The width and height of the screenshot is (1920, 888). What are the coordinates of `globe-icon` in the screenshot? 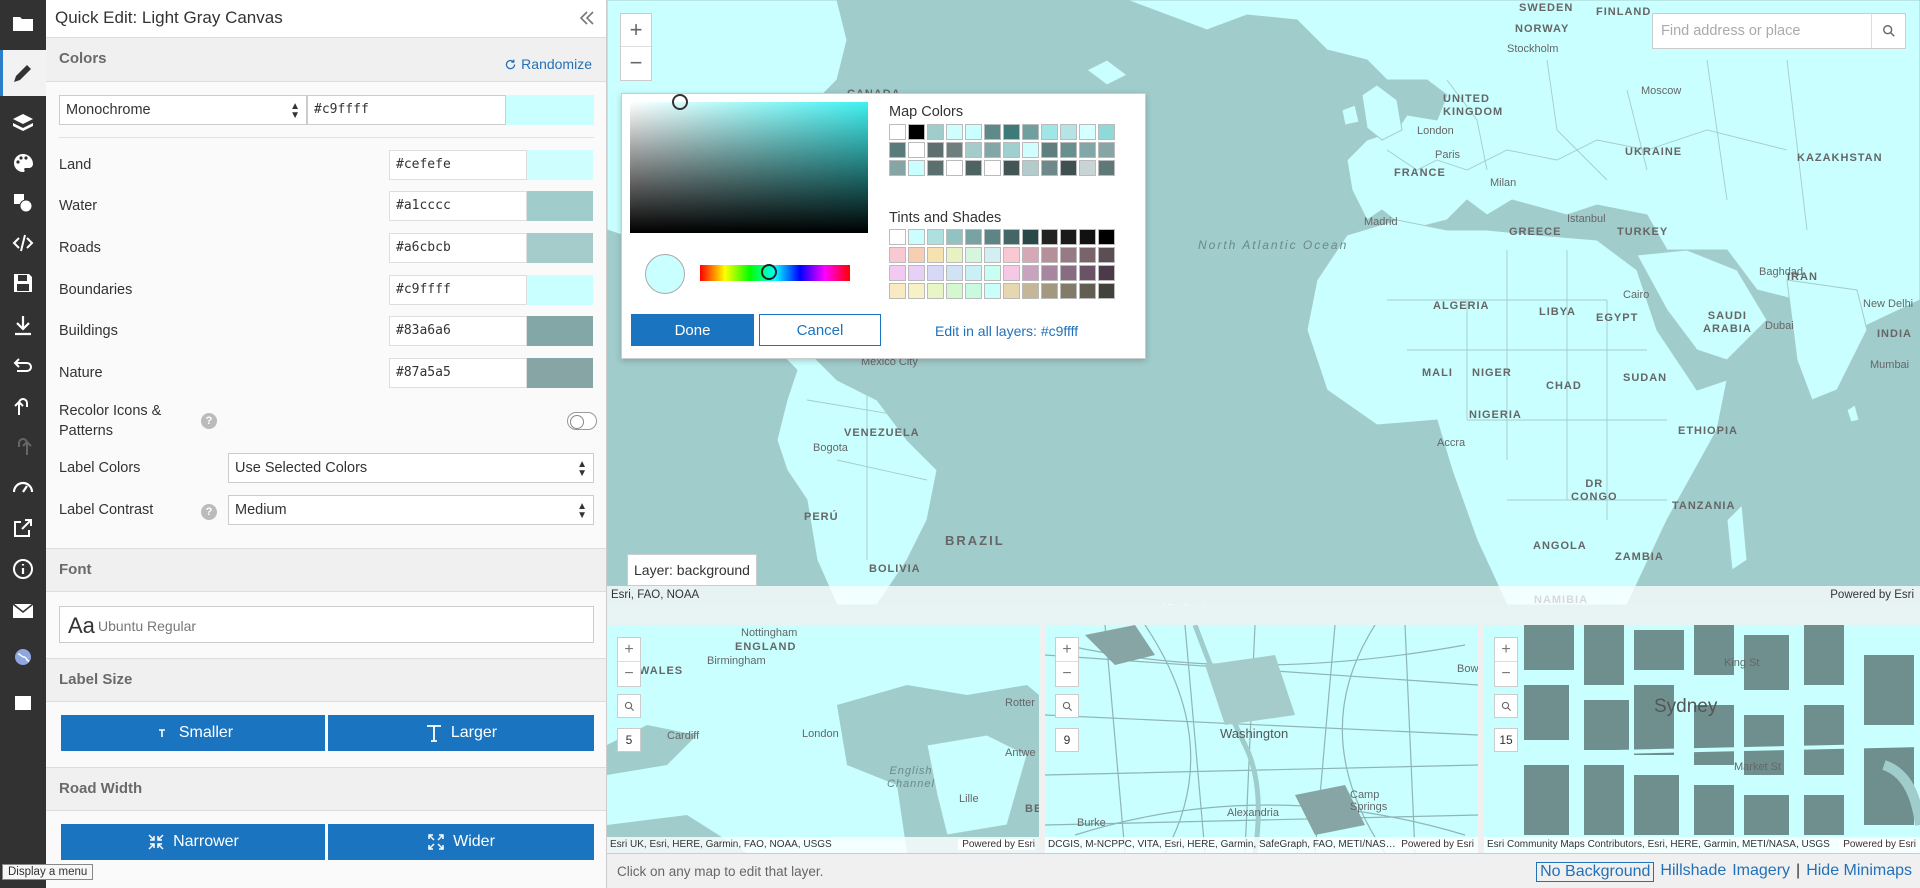 It's located at (23, 657).